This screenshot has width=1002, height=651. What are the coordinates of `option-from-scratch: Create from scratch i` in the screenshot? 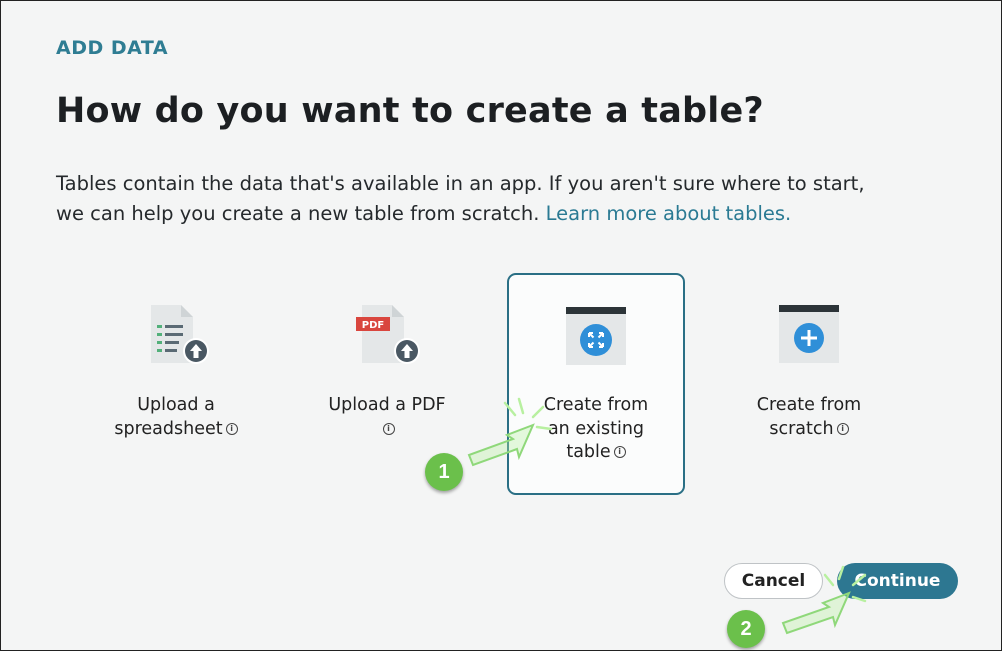 It's located at (809, 384).